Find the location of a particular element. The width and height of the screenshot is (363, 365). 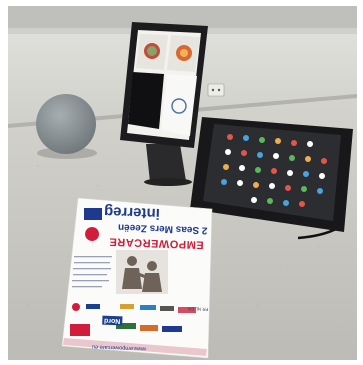

flyer-subtitle: 2 Seas Mers Zeeën is located at coordinates (162, 228).